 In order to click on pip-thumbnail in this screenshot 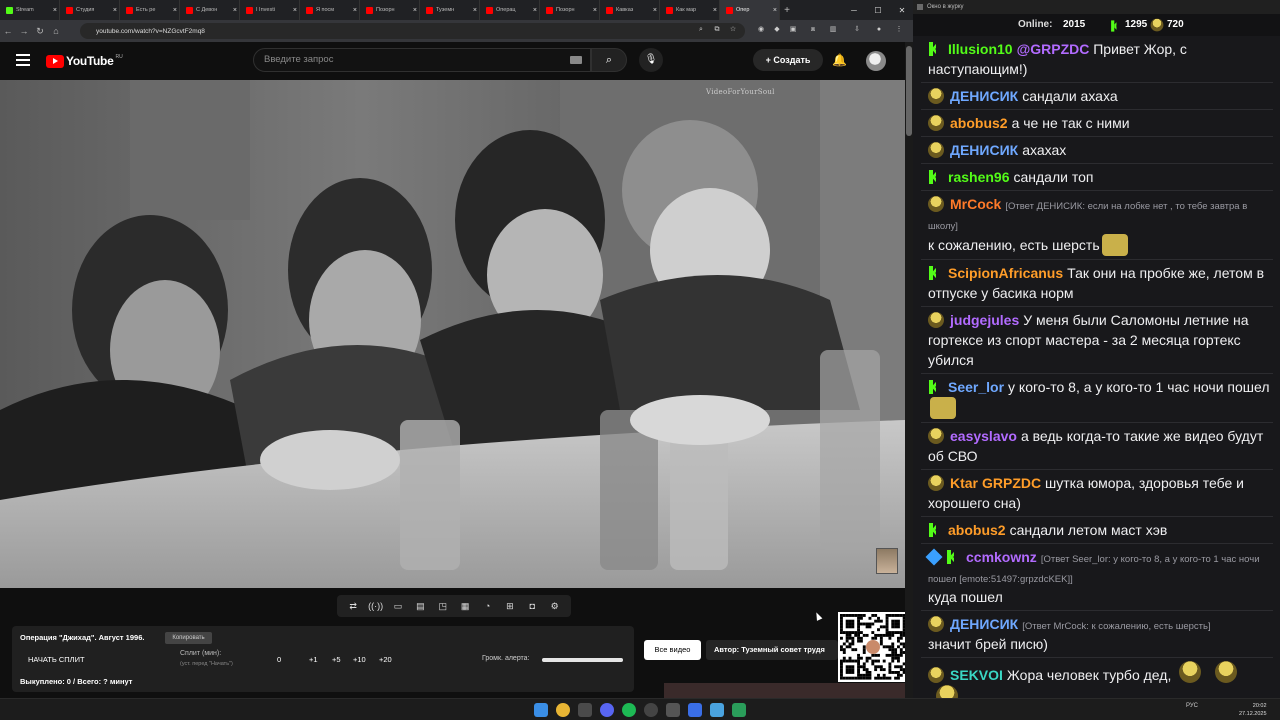, I will do `click(887, 561)`.